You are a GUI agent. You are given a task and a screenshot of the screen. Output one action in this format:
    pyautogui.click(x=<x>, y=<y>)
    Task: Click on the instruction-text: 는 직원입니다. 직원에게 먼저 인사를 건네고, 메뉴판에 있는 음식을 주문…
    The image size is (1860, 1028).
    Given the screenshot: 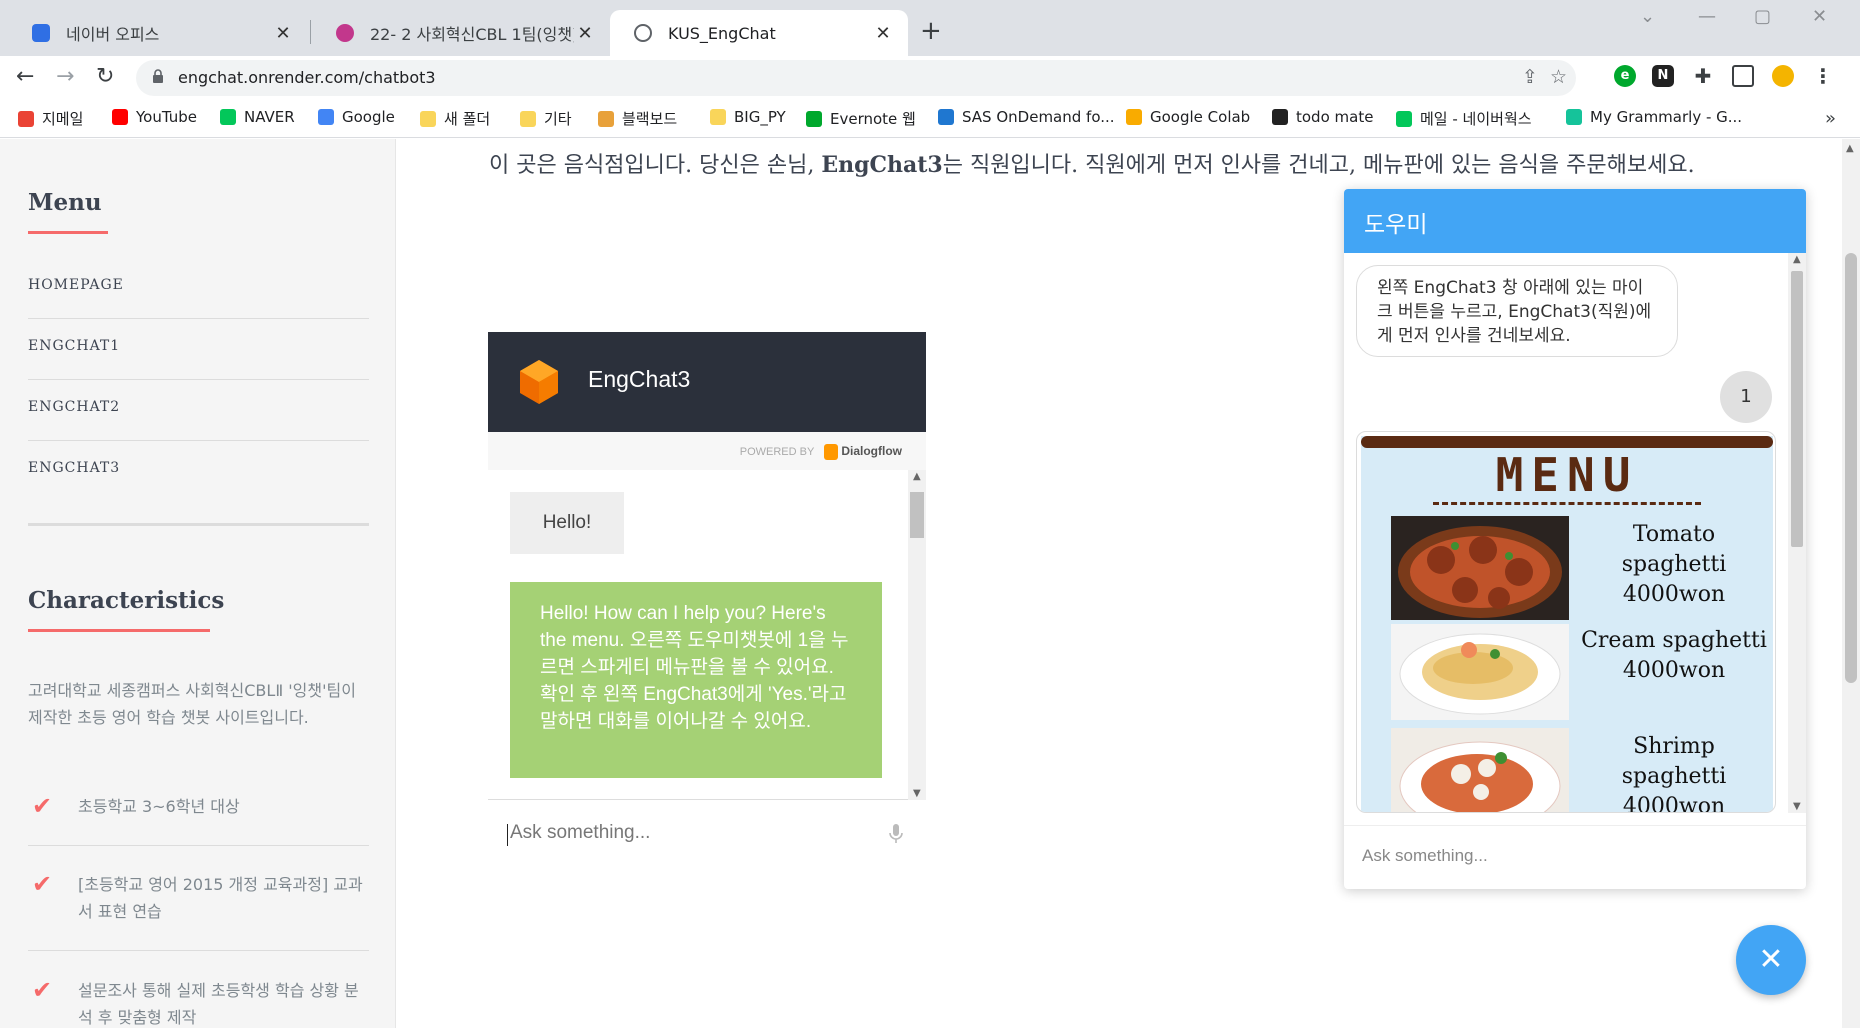 What is the action you would take?
    pyautogui.click(x=1318, y=165)
    